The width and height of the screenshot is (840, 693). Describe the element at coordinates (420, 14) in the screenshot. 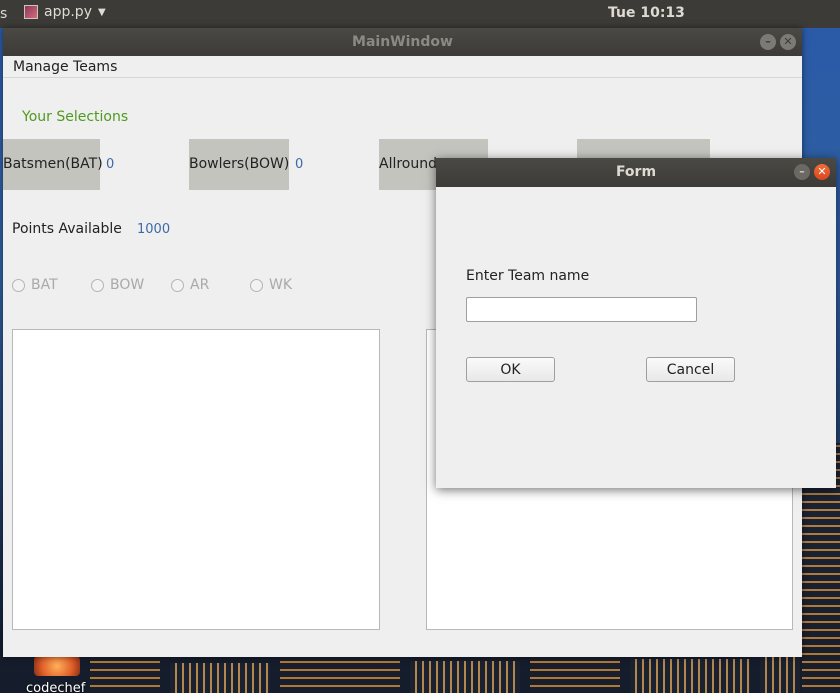

I see `top-panel: s app.py ▼ Tue 10:13` at that location.